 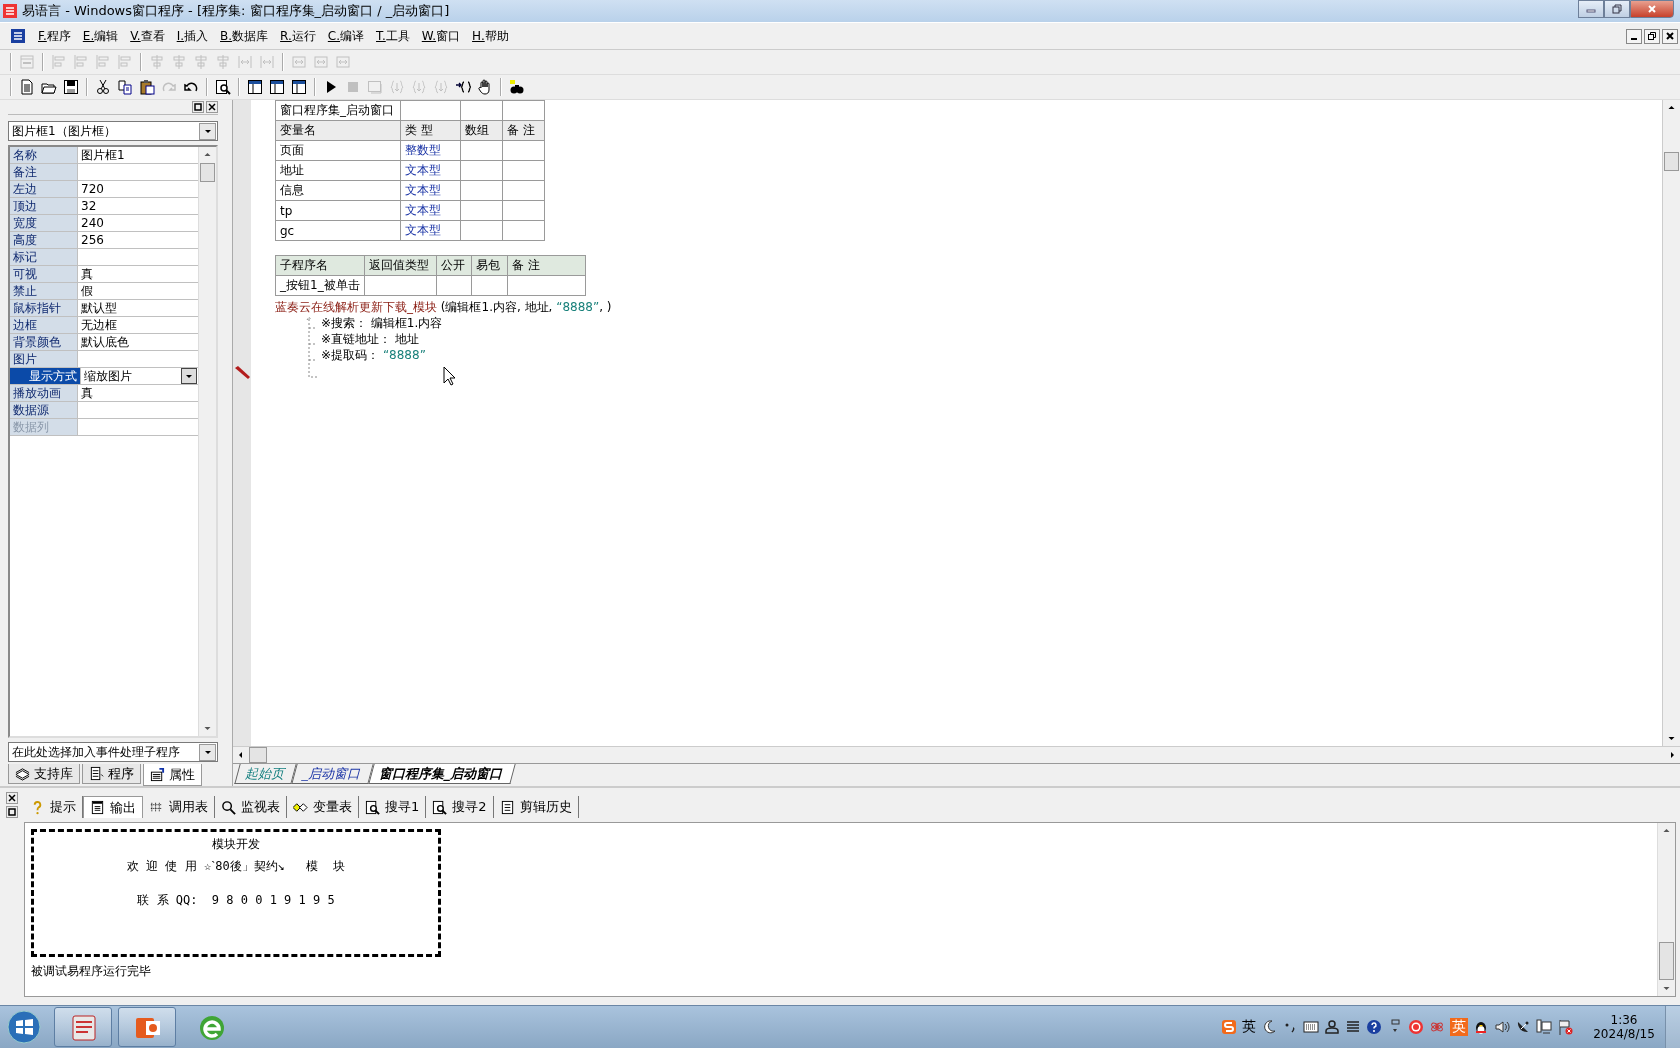 I want to click on restore-button, so click(x=1652, y=36).